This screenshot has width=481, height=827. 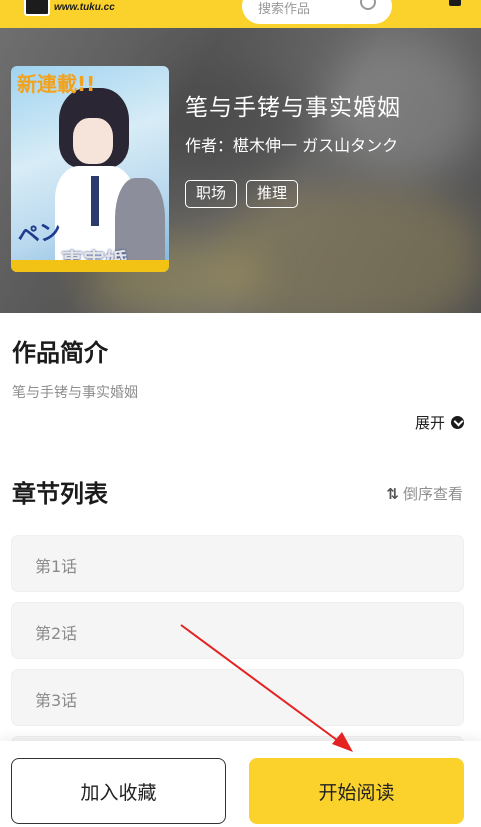 I want to click on cover-banner-text: 新連載!!, so click(x=56, y=84).